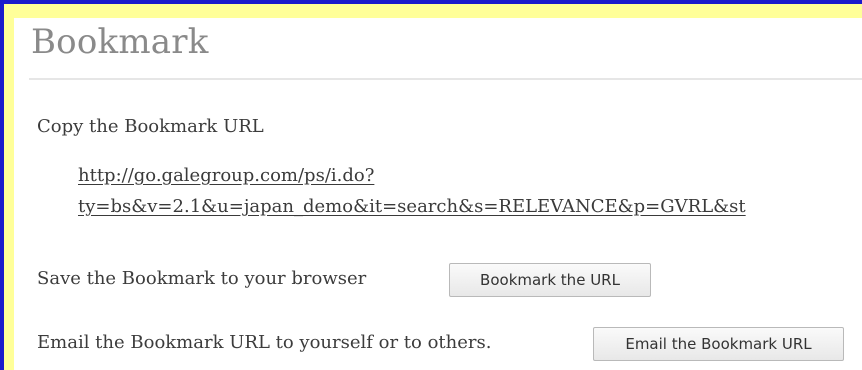 The width and height of the screenshot is (862, 370). Describe the element at coordinates (718, 344) in the screenshot. I see `email-bookmark-button: Email the Bookmark URL` at that location.